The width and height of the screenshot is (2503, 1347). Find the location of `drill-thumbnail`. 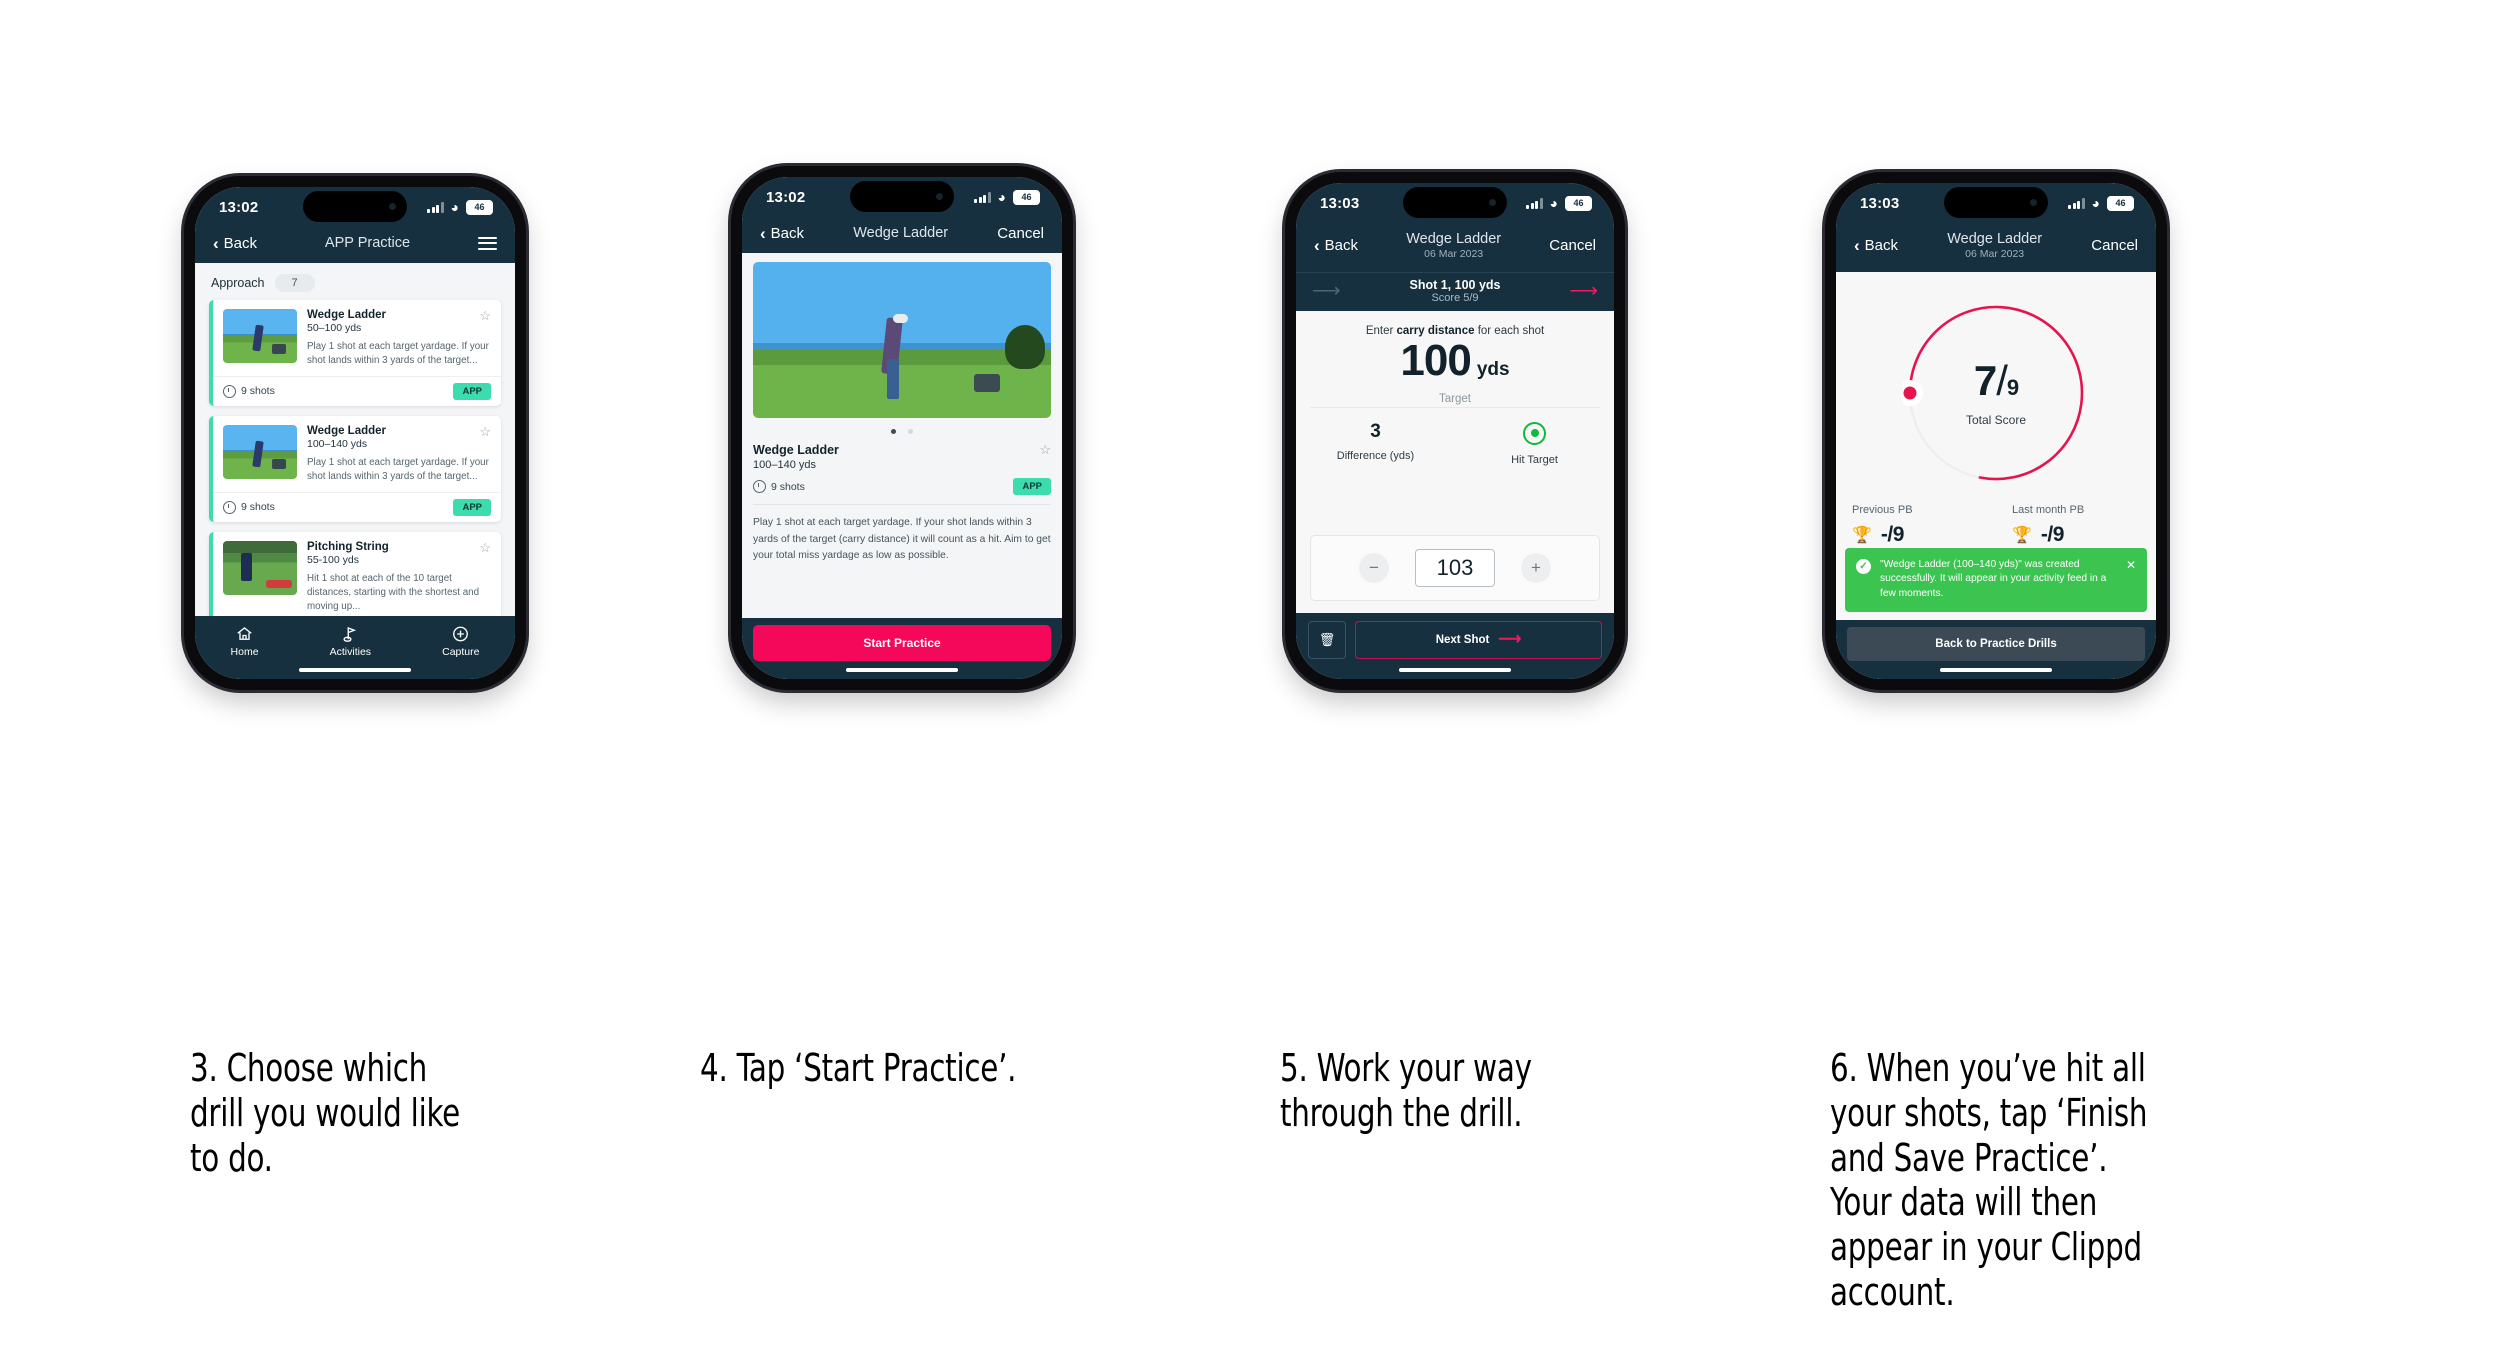

drill-thumbnail is located at coordinates (260, 567).